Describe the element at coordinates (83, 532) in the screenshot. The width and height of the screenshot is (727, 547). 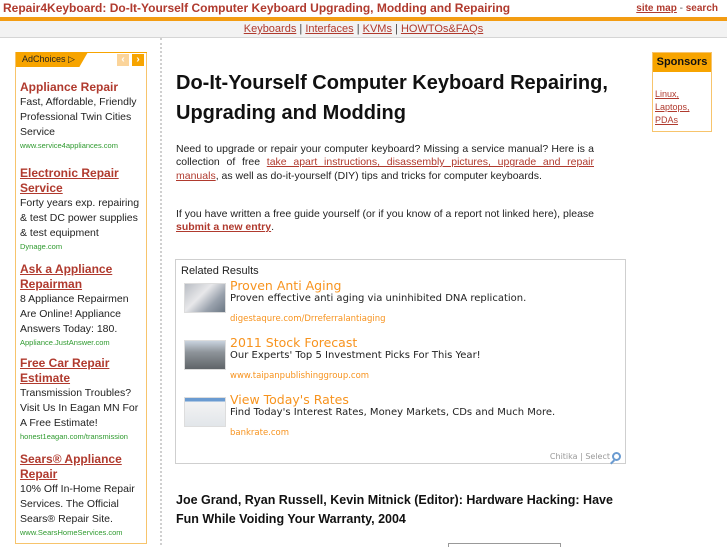
I see `ad-url: www.SearsHomeServices.com` at that location.